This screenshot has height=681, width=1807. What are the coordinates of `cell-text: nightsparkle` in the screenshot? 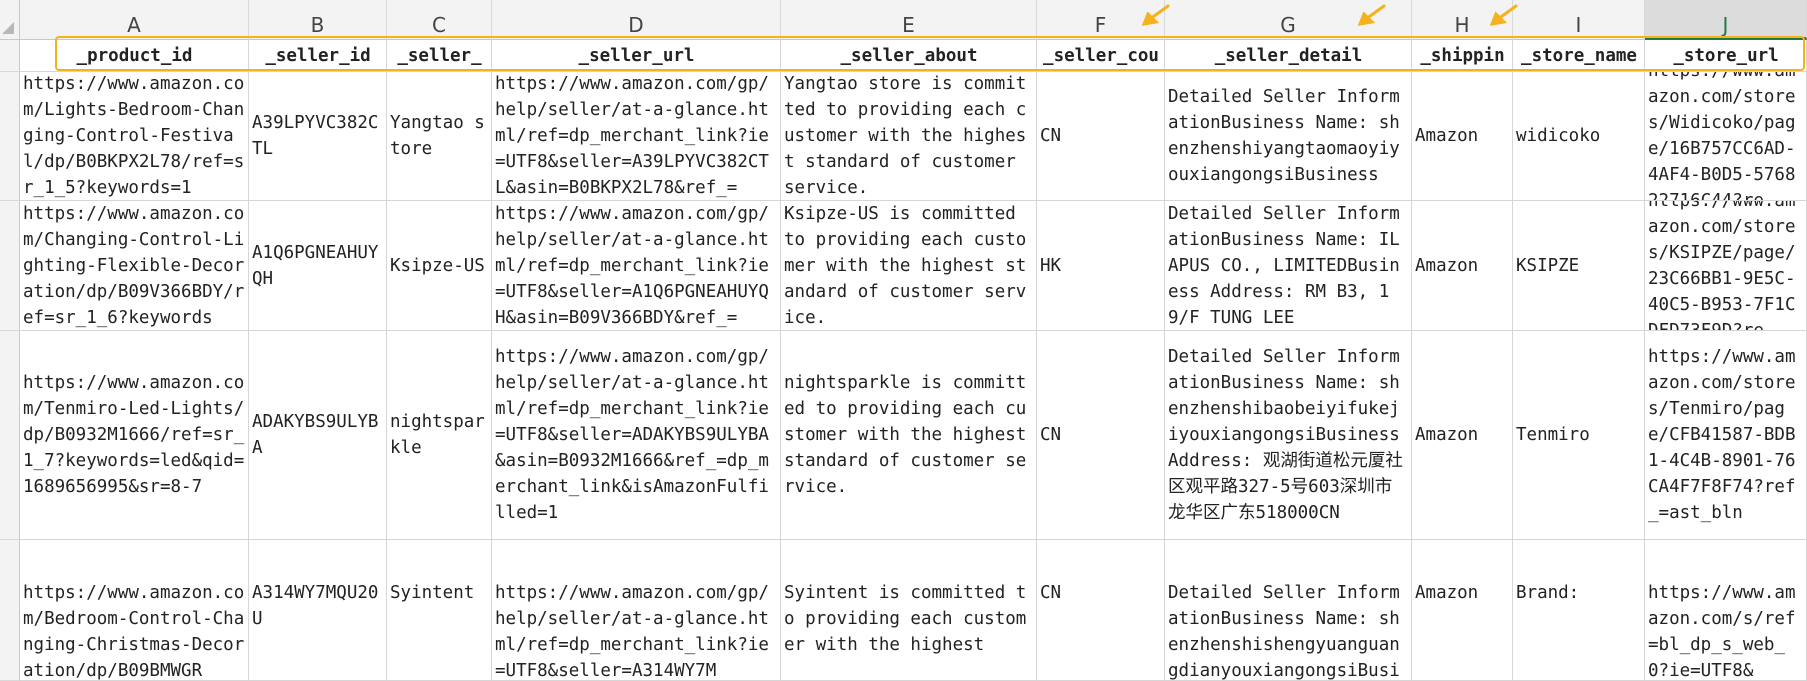 It's located at (437, 435).